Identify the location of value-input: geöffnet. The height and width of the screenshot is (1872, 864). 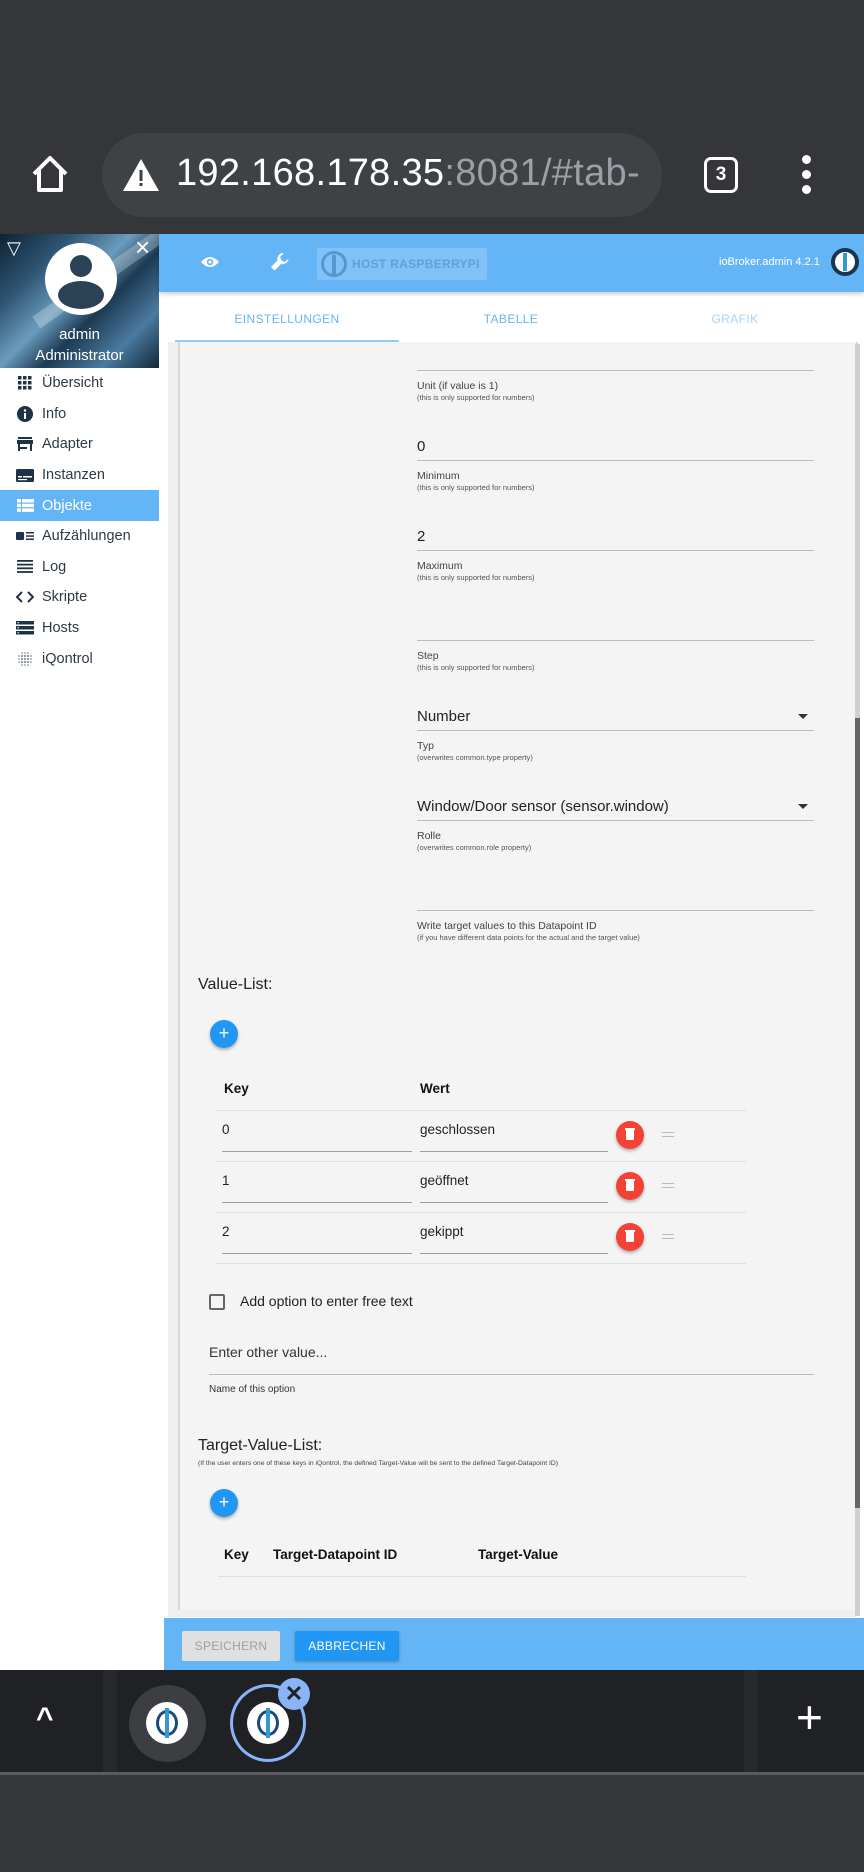
(514, 1187).